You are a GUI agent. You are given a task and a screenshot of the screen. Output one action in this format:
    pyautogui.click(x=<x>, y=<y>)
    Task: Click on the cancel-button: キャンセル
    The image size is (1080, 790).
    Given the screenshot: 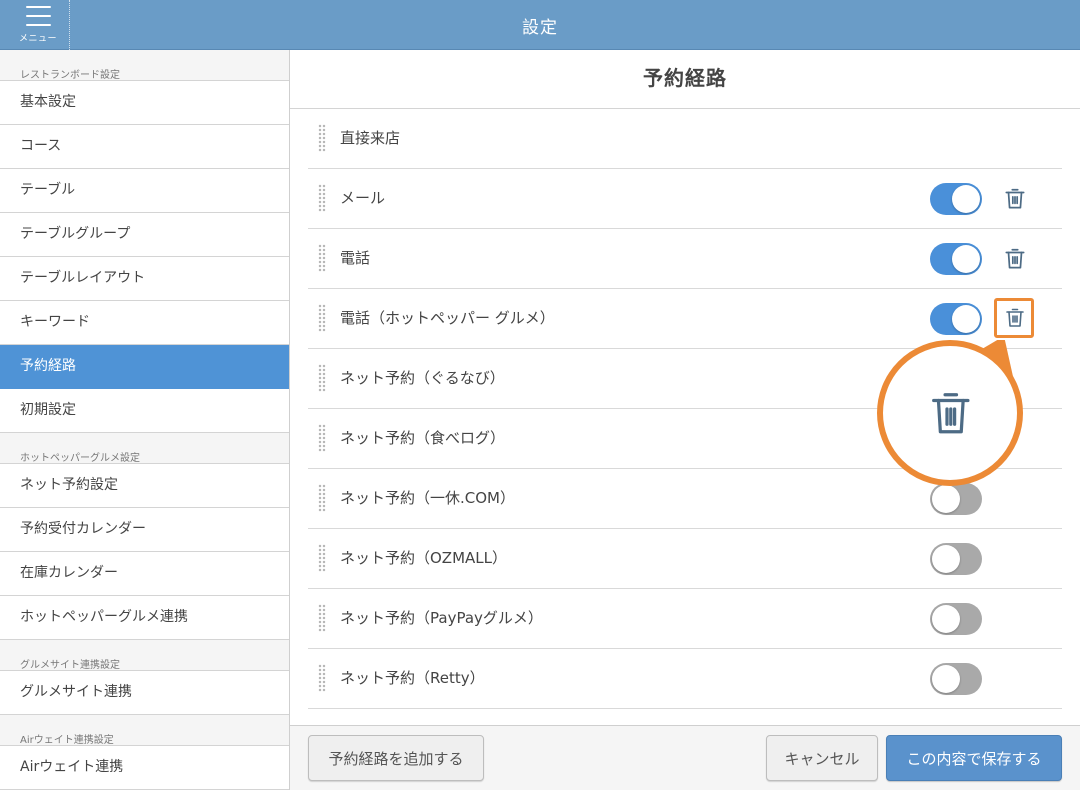 What is the action you would take?
    pyautogui.click(x=822, y=758)
    